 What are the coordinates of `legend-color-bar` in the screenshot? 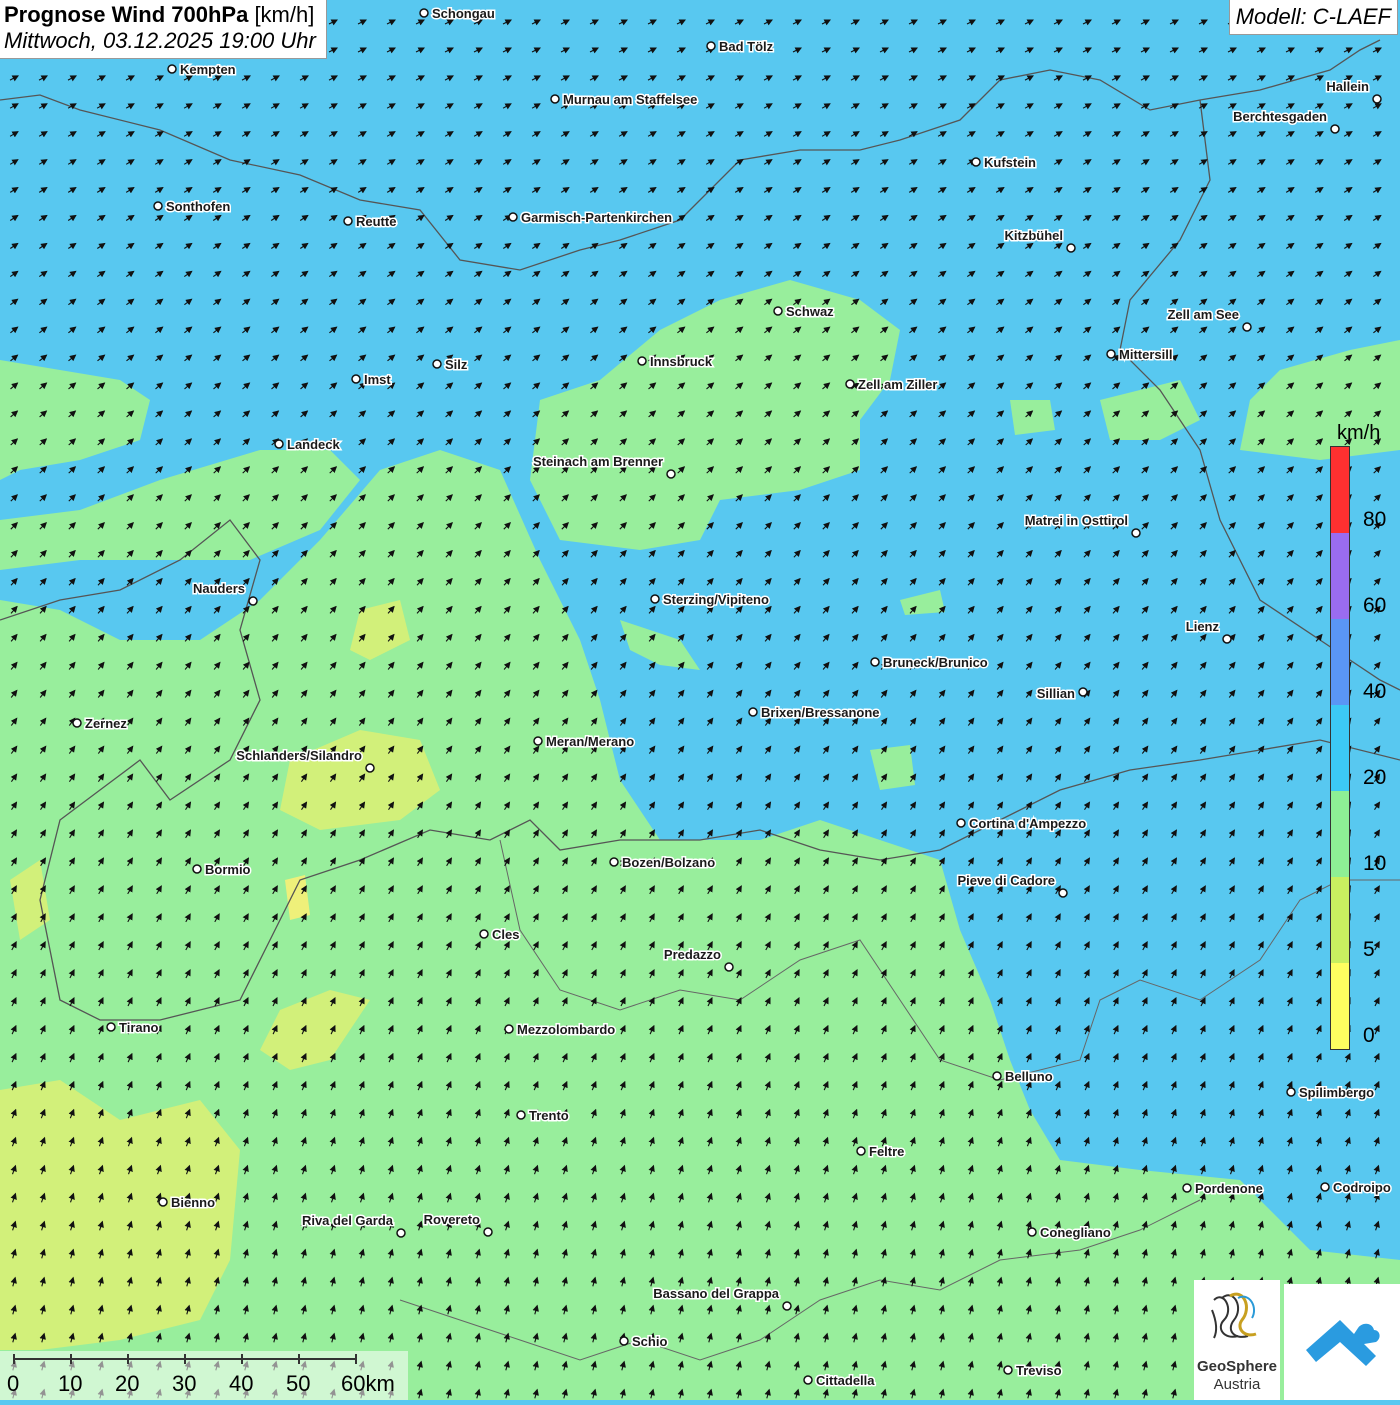 It's located at (1340, 748).